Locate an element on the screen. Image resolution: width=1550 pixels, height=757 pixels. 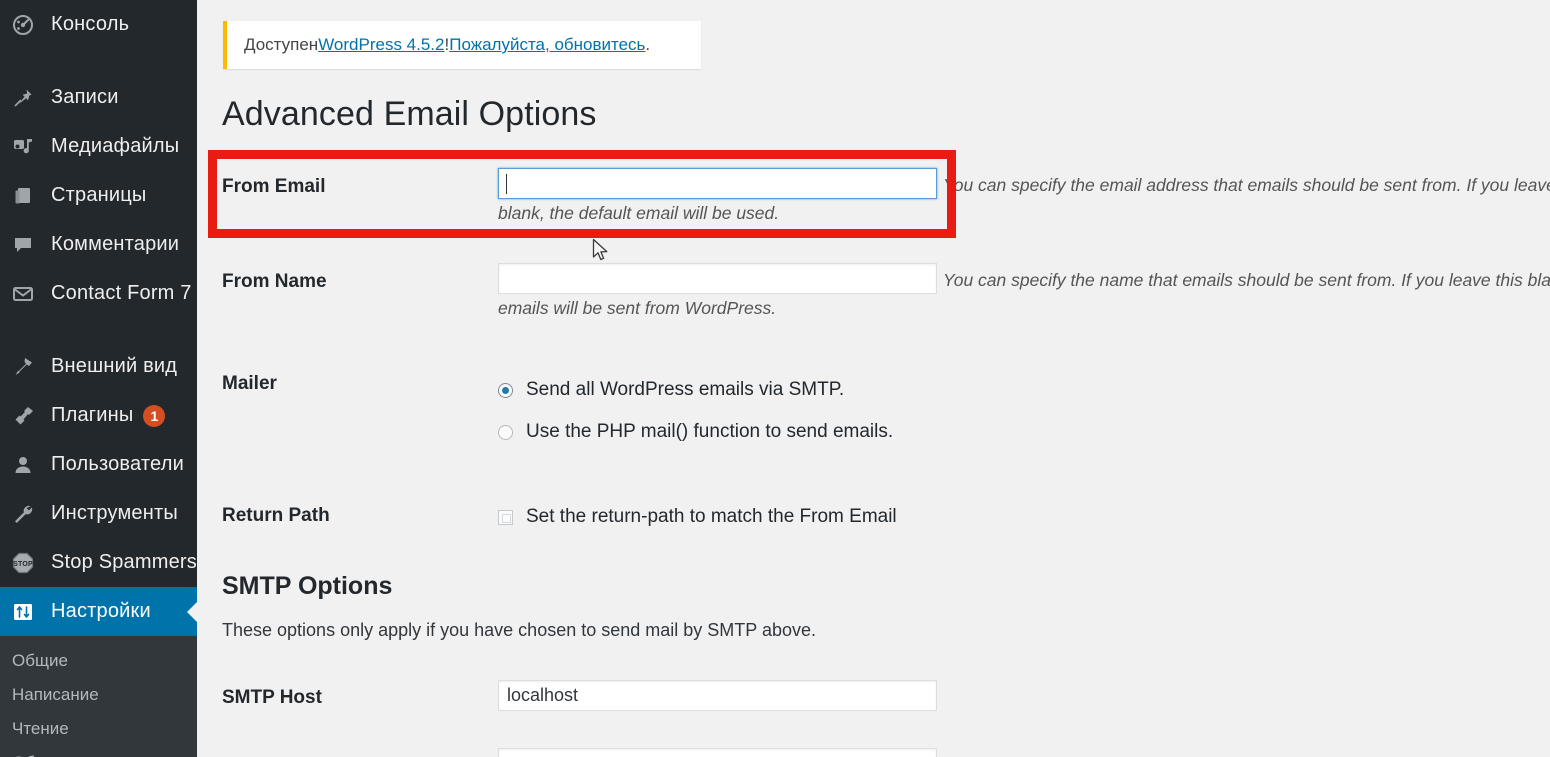
from-name-label: From Name is located at coordinates (274, 281).